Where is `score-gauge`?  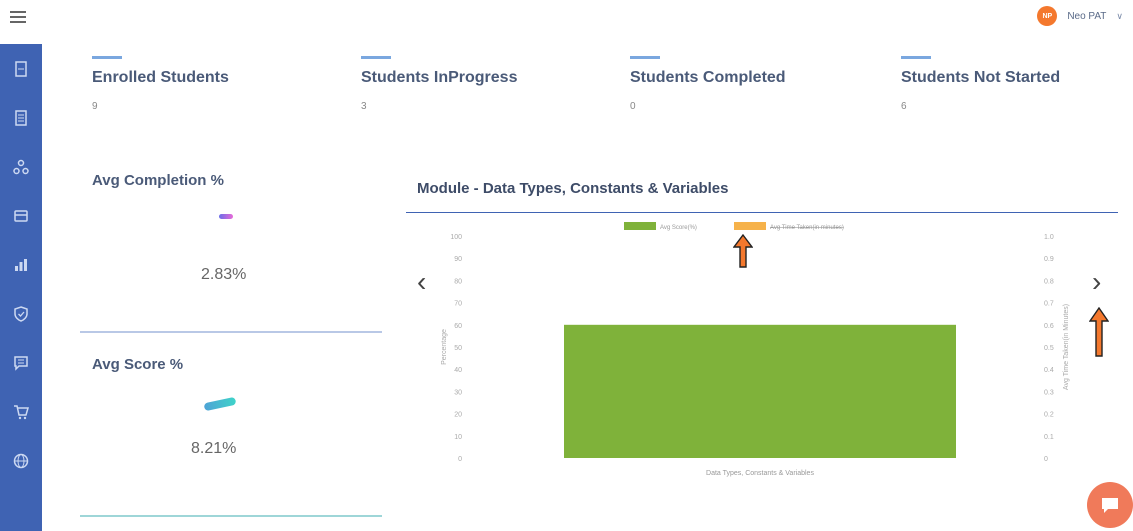
score-gauge is located at coordinates (220, 404).